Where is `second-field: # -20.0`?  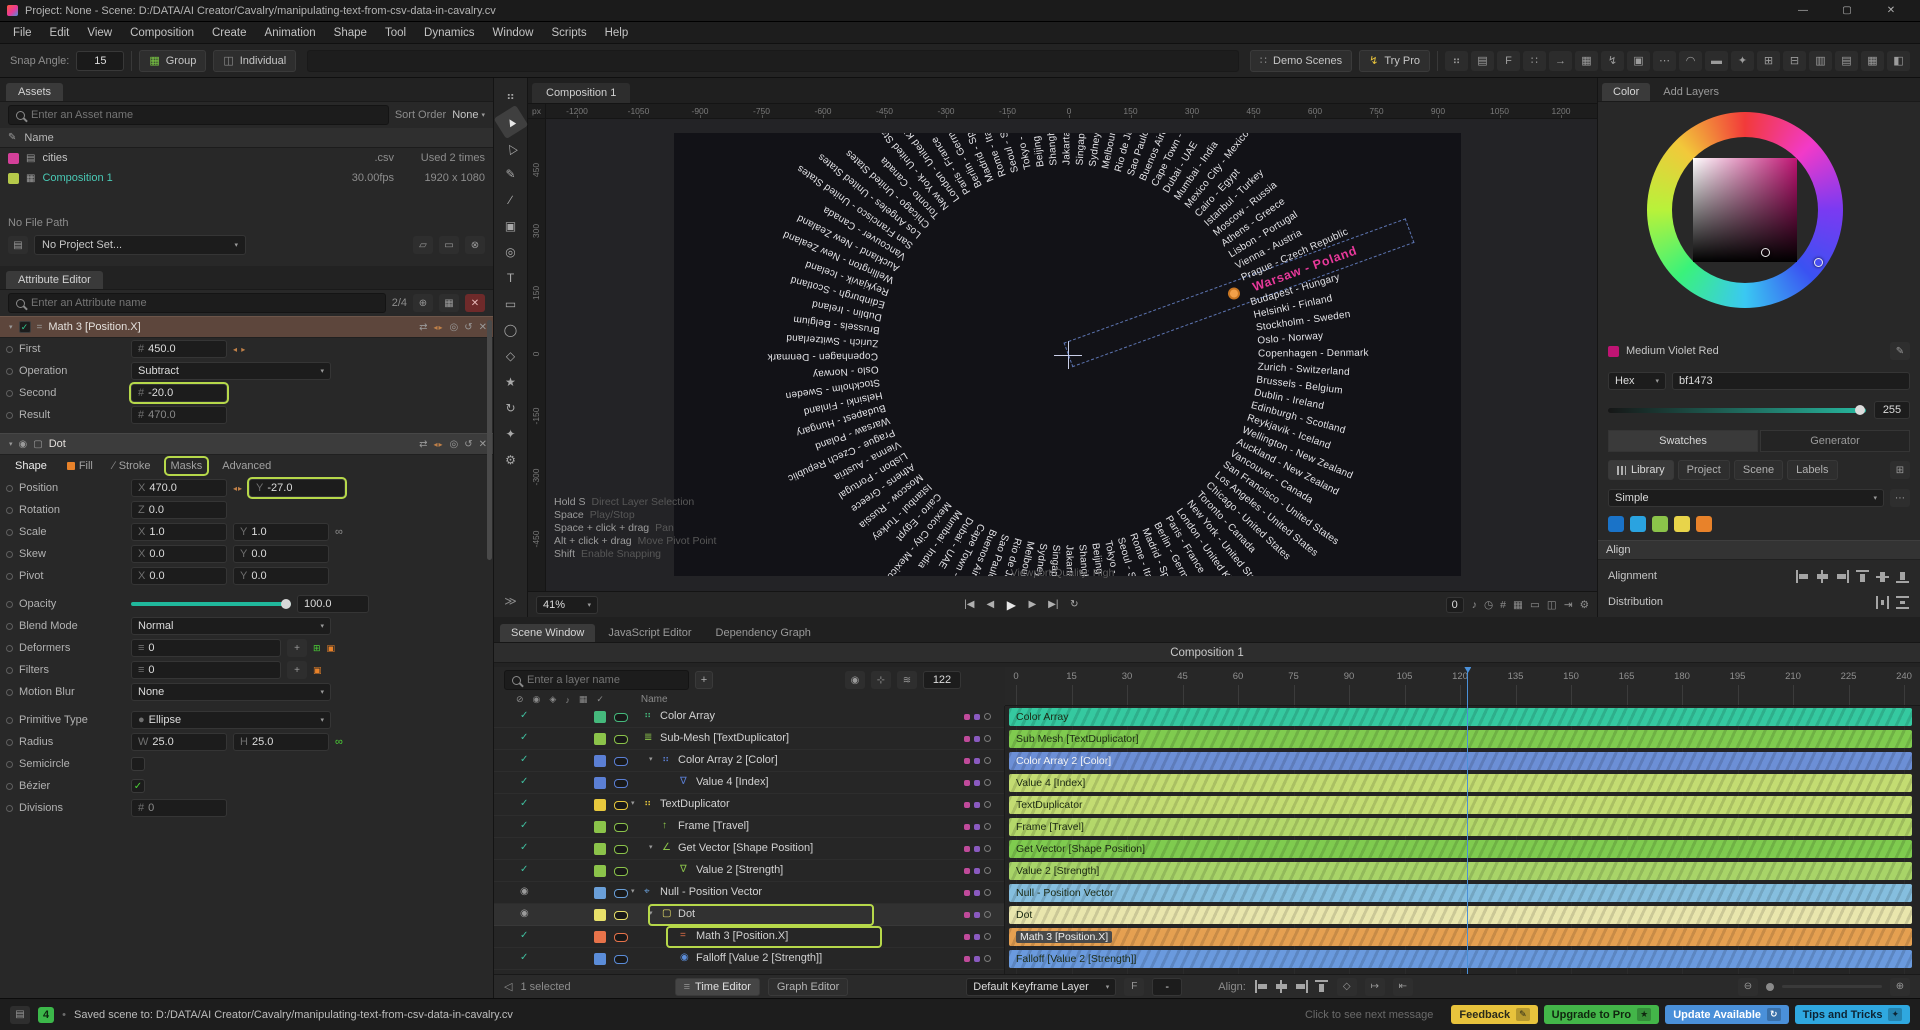 second-field: # -20.0 is located at coordinates (179, 393).